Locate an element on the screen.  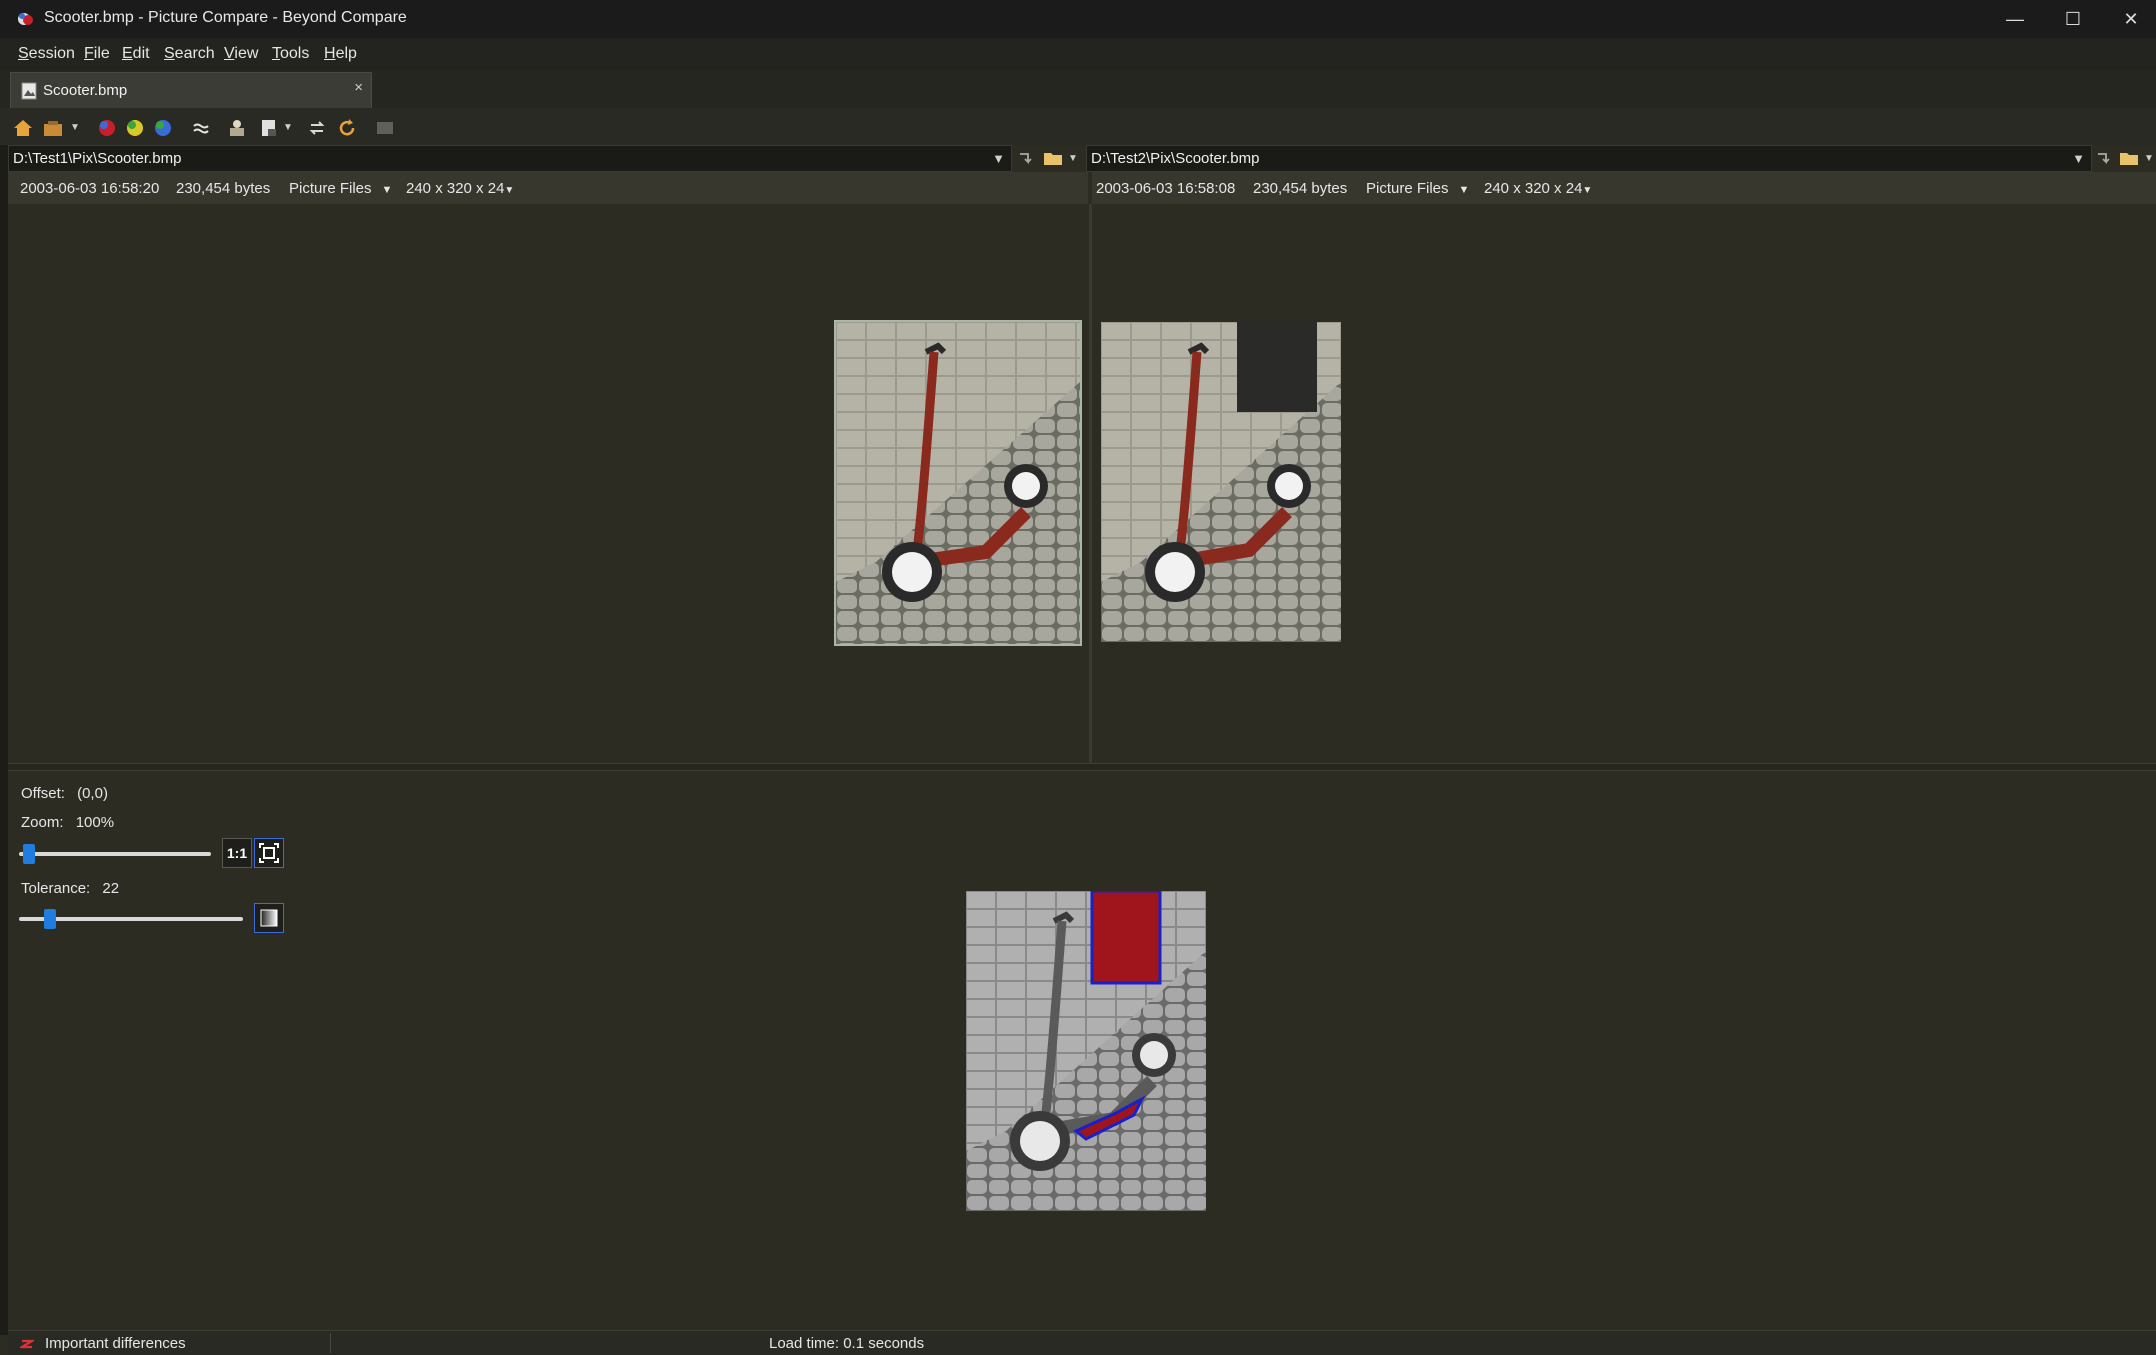
menu-view: View is located at coordinates (241, 54).